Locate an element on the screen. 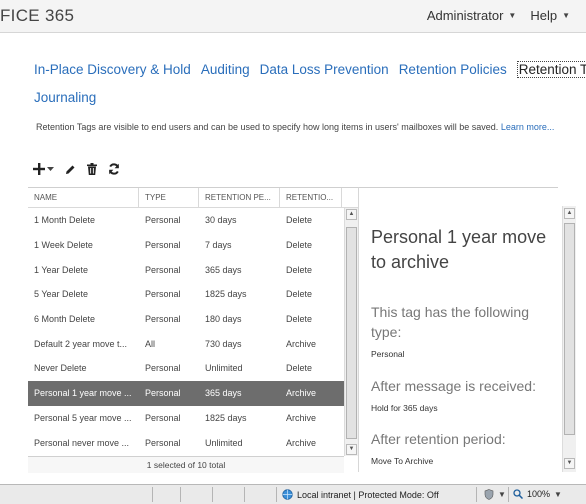 This screenshot has width=586, height=504. column-header-type: TYPE is located at coordinates (169, 197).